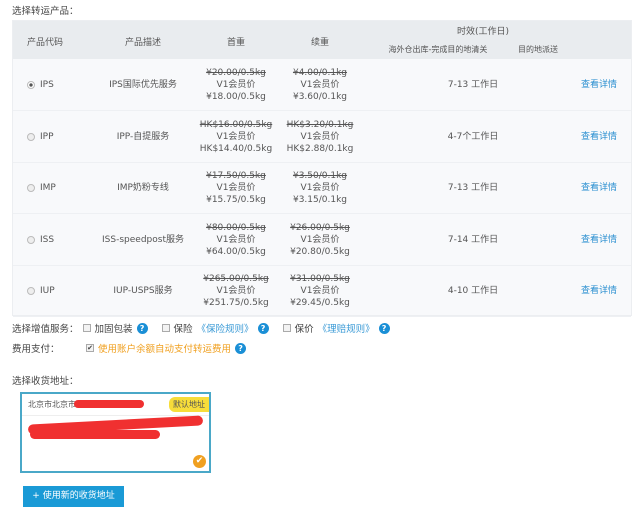 The image size is (640, 516). I want to click on member-price: ¥64.00/0.5kg, so click(236, 251).